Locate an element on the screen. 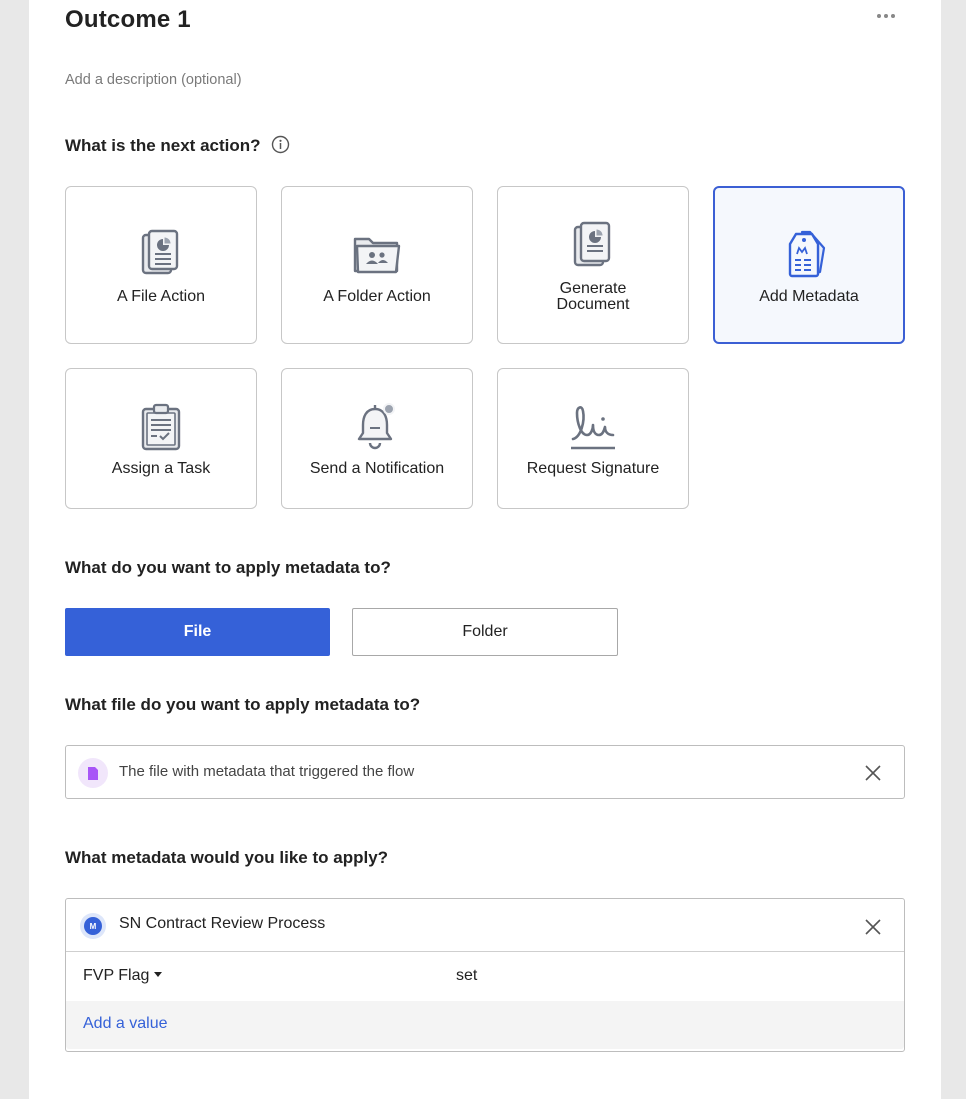 The image size is (966, 1099). description-input: Add a description (optional) is located at coordinates (153, 80).